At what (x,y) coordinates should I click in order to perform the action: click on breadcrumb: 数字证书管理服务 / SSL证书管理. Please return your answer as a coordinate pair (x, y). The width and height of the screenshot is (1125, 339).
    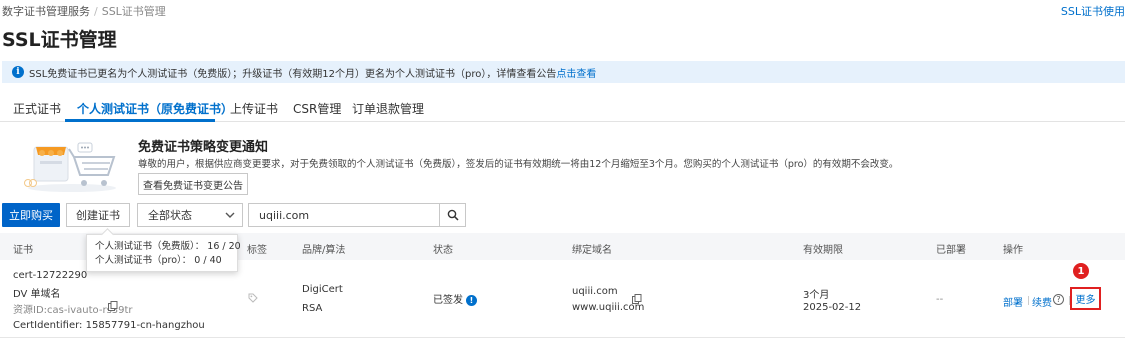
    Looking at the image, I should click on (84, 11).